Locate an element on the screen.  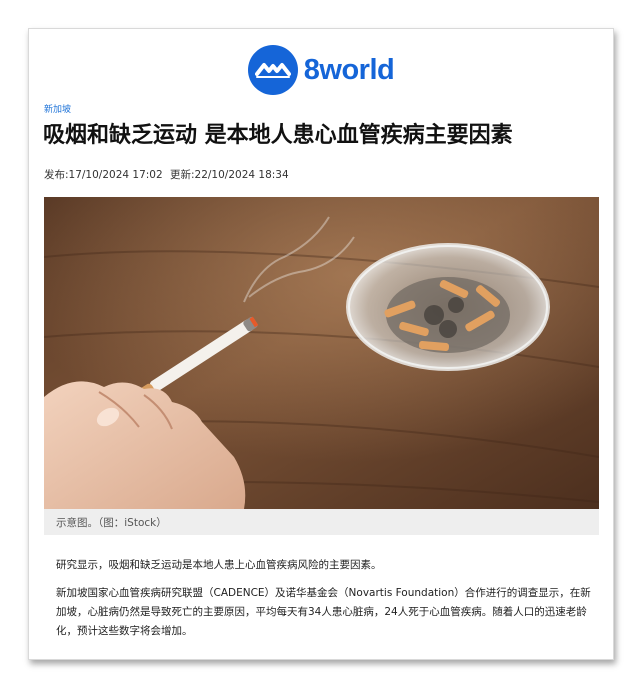
logo-text: 8world is located at coordinates (349, 69).